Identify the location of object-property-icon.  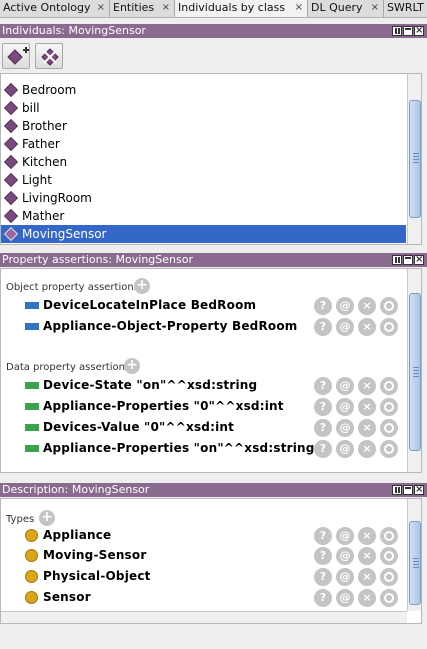
(32, 326).